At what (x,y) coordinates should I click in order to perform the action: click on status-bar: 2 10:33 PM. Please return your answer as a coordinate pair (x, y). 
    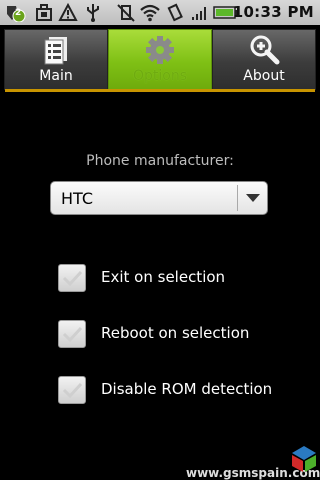
    Looking at the image, I should click on (160, 12).